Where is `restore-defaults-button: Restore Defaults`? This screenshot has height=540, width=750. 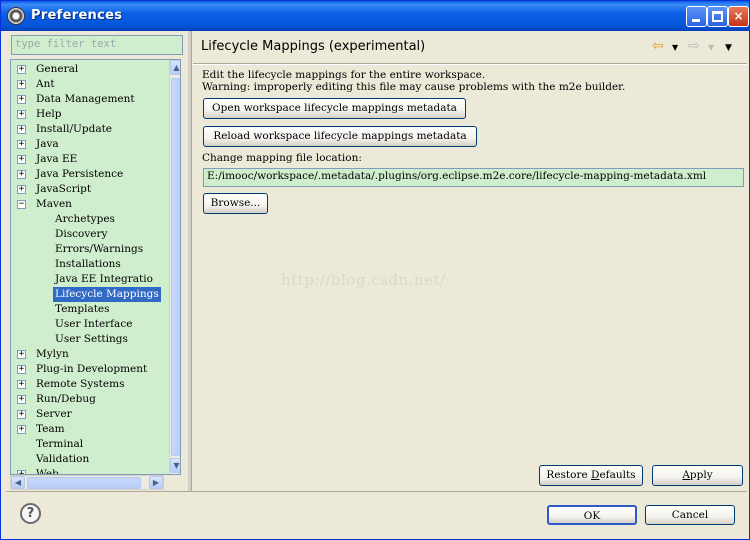 restore-defaults-button: Restore Defaults is located at coordinates (591, 475).